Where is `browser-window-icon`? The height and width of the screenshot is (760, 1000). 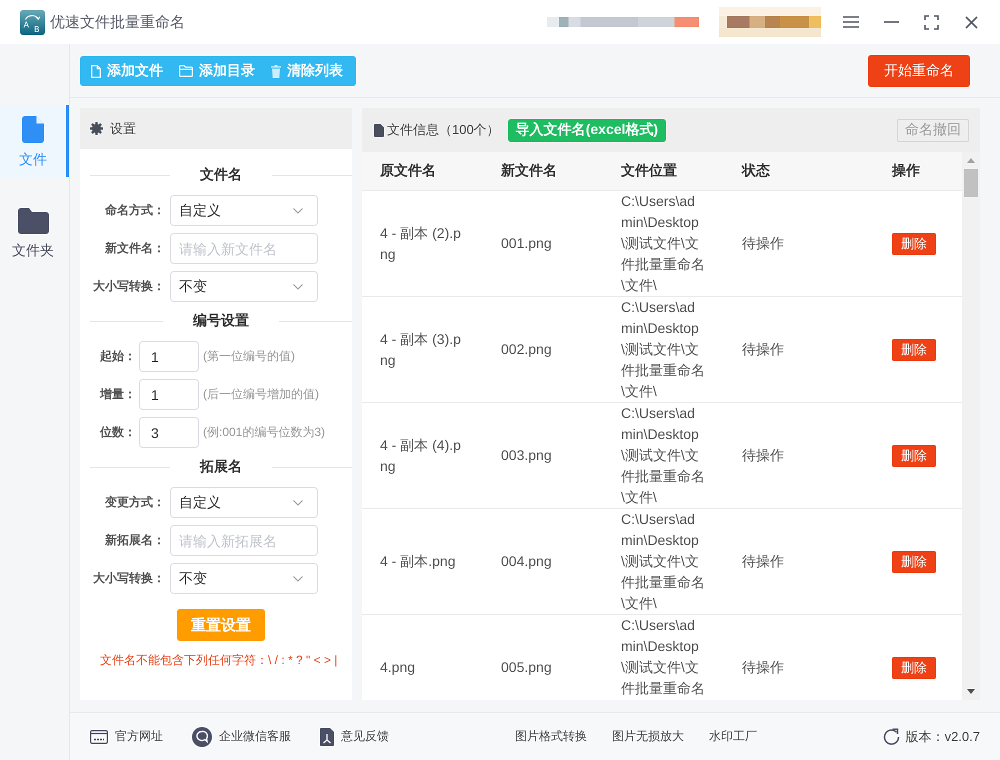
browser-window-icon is located at coordinates (99, 737).